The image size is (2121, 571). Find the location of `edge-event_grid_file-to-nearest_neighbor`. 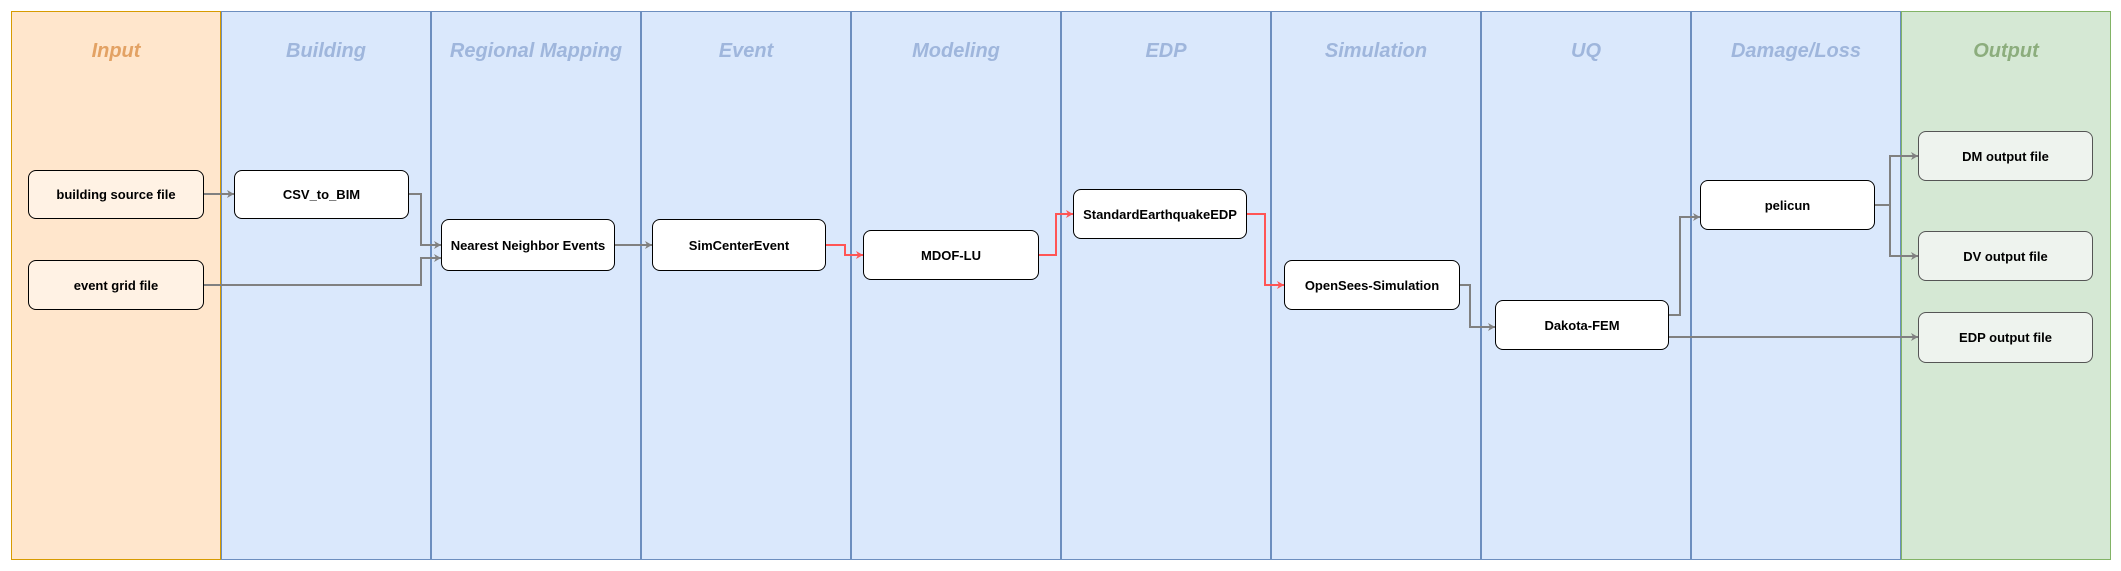

edge-event_grid_file-to-nearest_neighbor is located at coordinates (322, 270).